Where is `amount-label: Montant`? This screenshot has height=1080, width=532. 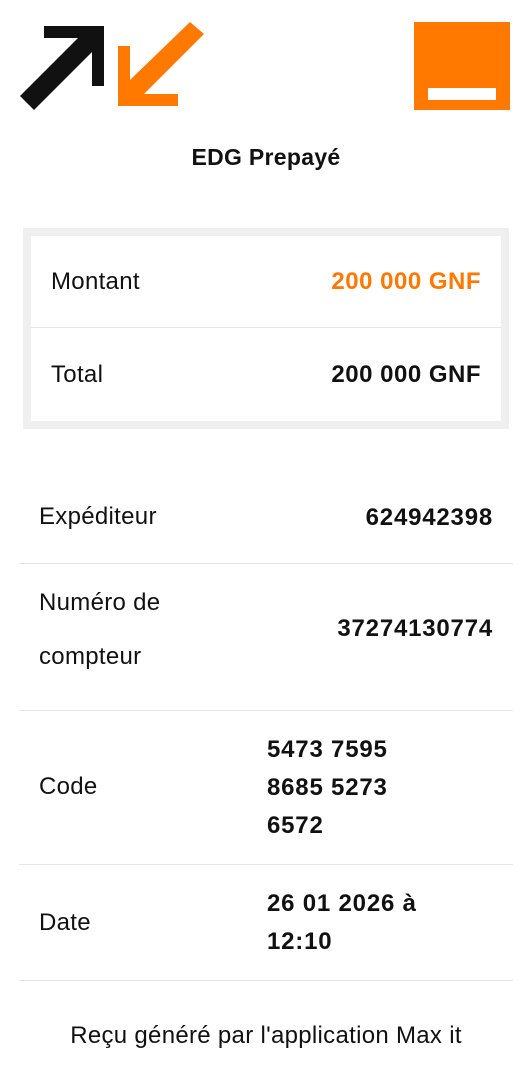
amount-label: Montant is located at coordinates (95, 281).